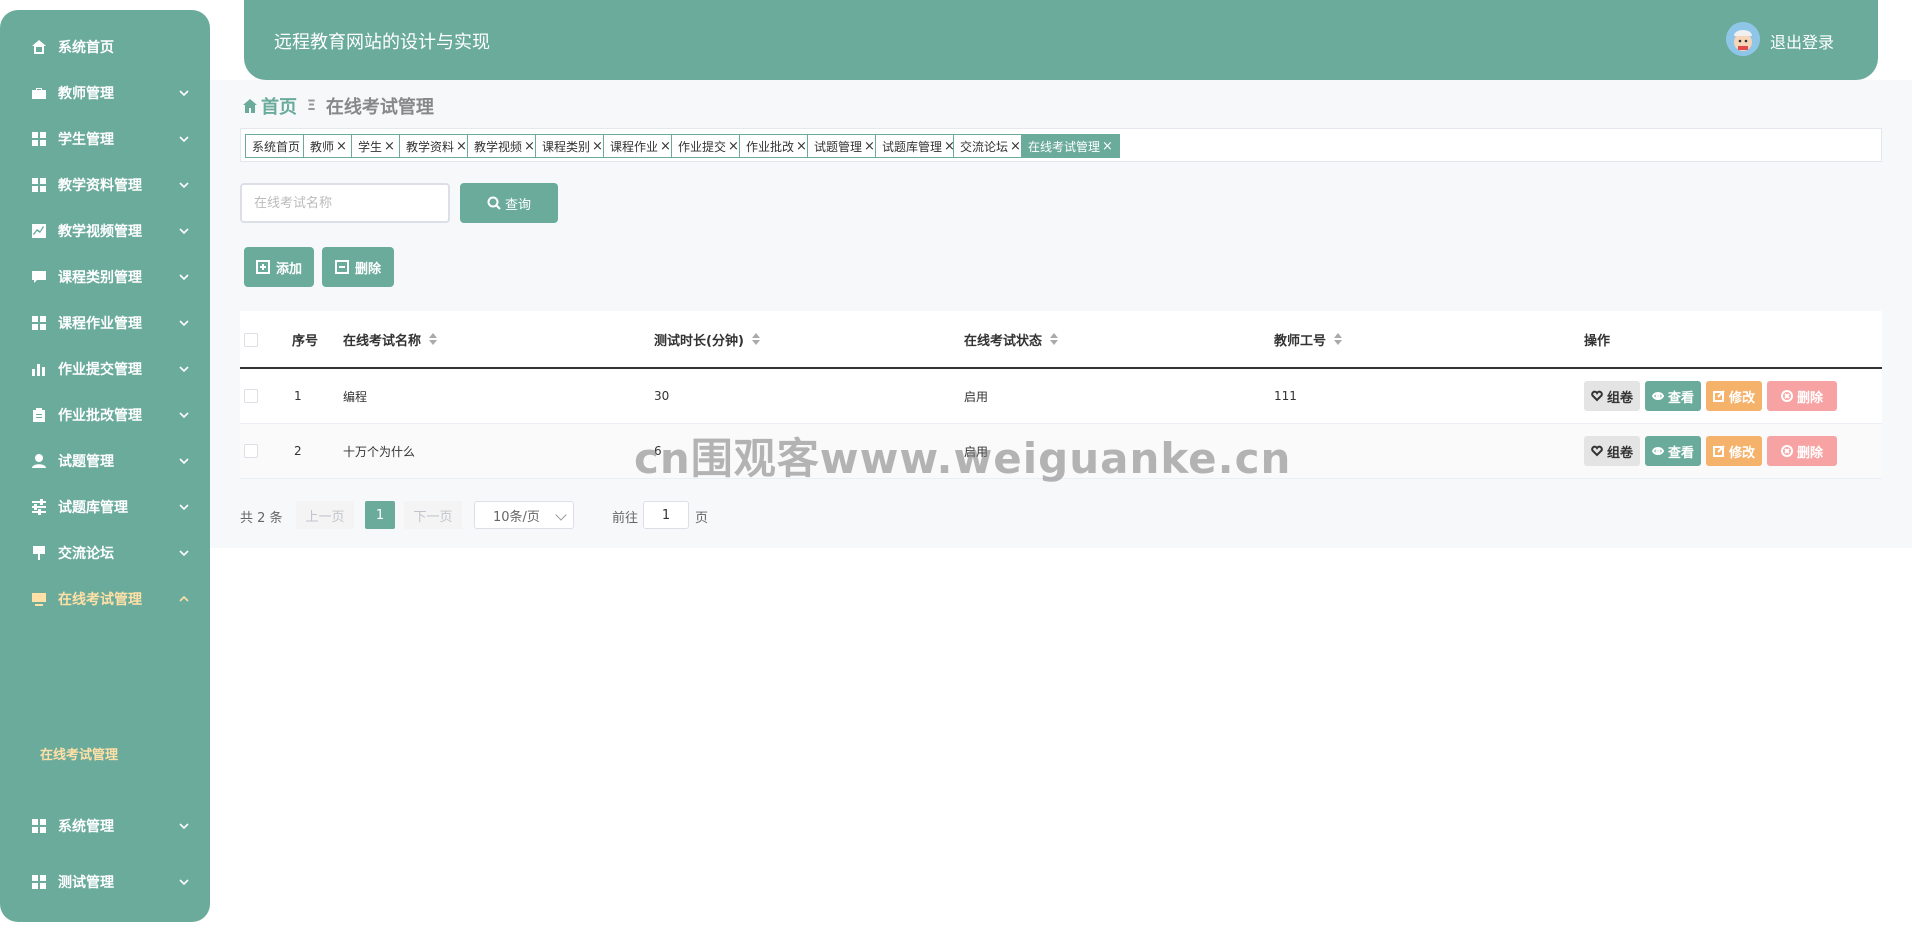  Describe the element at coordinates (433, 515) in the screenshot. I see `next-page-button: 下一页` at that location.